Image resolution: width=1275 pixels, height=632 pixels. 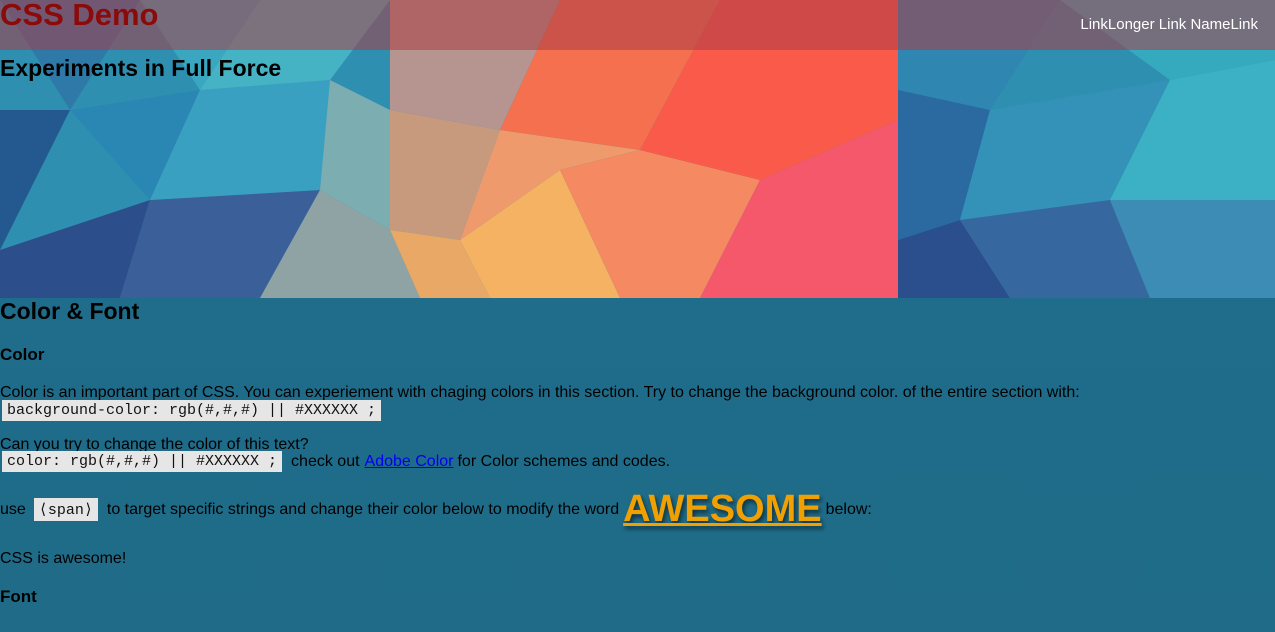 I want to click on color-code: color: rgb(#,#,#) || #XXXXXX ;, so click(x=142, y=461).